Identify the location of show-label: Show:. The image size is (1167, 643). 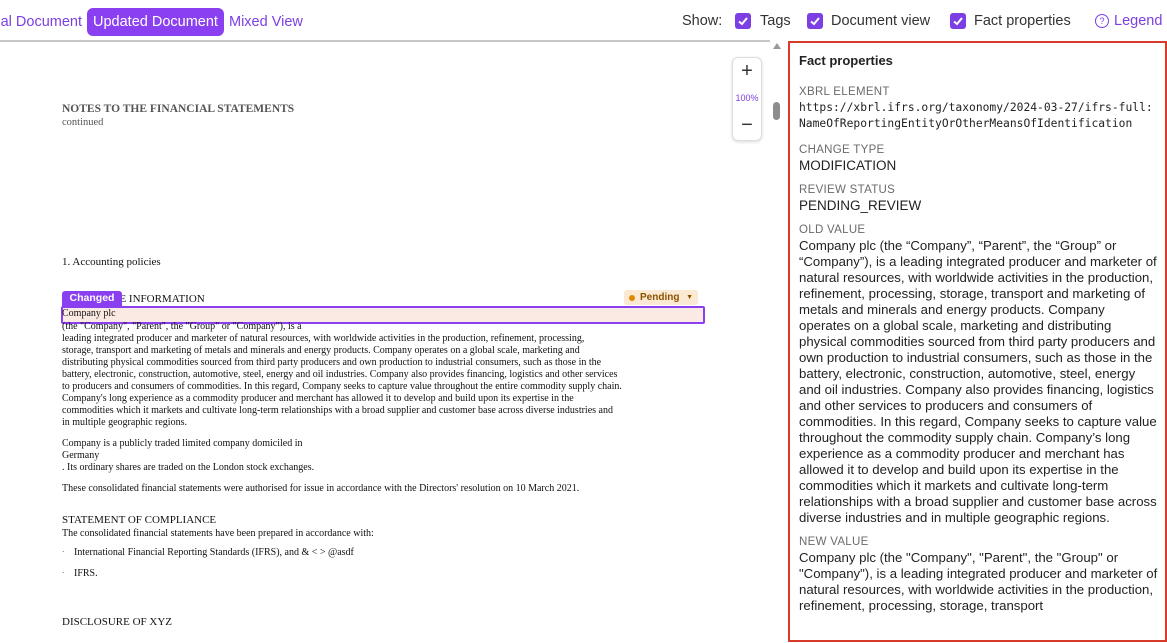
(702, 21).